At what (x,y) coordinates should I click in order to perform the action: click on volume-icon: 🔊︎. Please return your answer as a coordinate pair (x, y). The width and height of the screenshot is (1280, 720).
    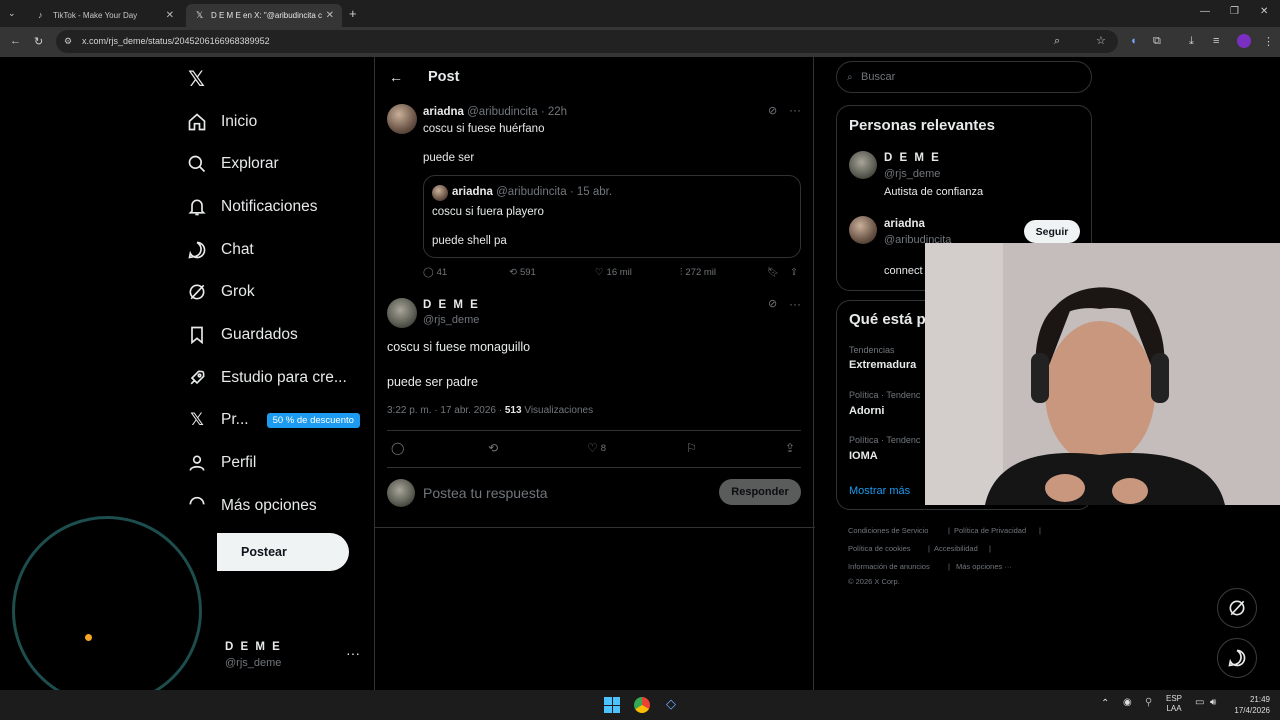
    Looking at the image, I should click on (1213, 702).